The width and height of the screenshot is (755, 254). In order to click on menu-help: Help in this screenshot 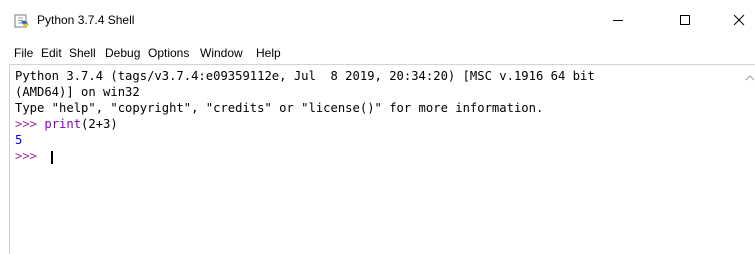, I will do `click(268, 53)`.